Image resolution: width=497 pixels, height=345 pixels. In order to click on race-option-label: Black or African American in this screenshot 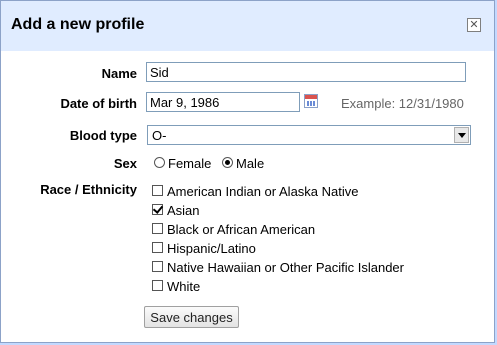, I will do `click(241, 229)`.